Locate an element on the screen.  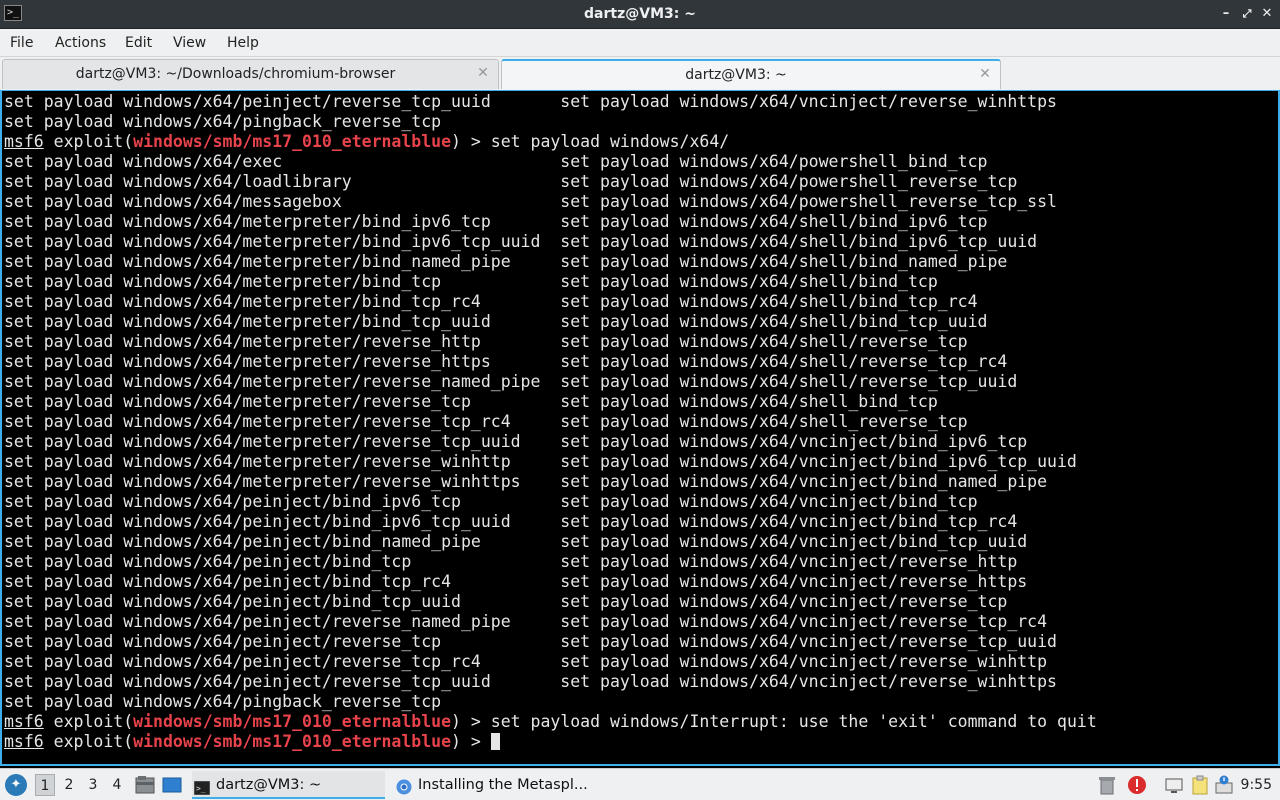
desktop-1: 1 is located at coordinates (45, 785).